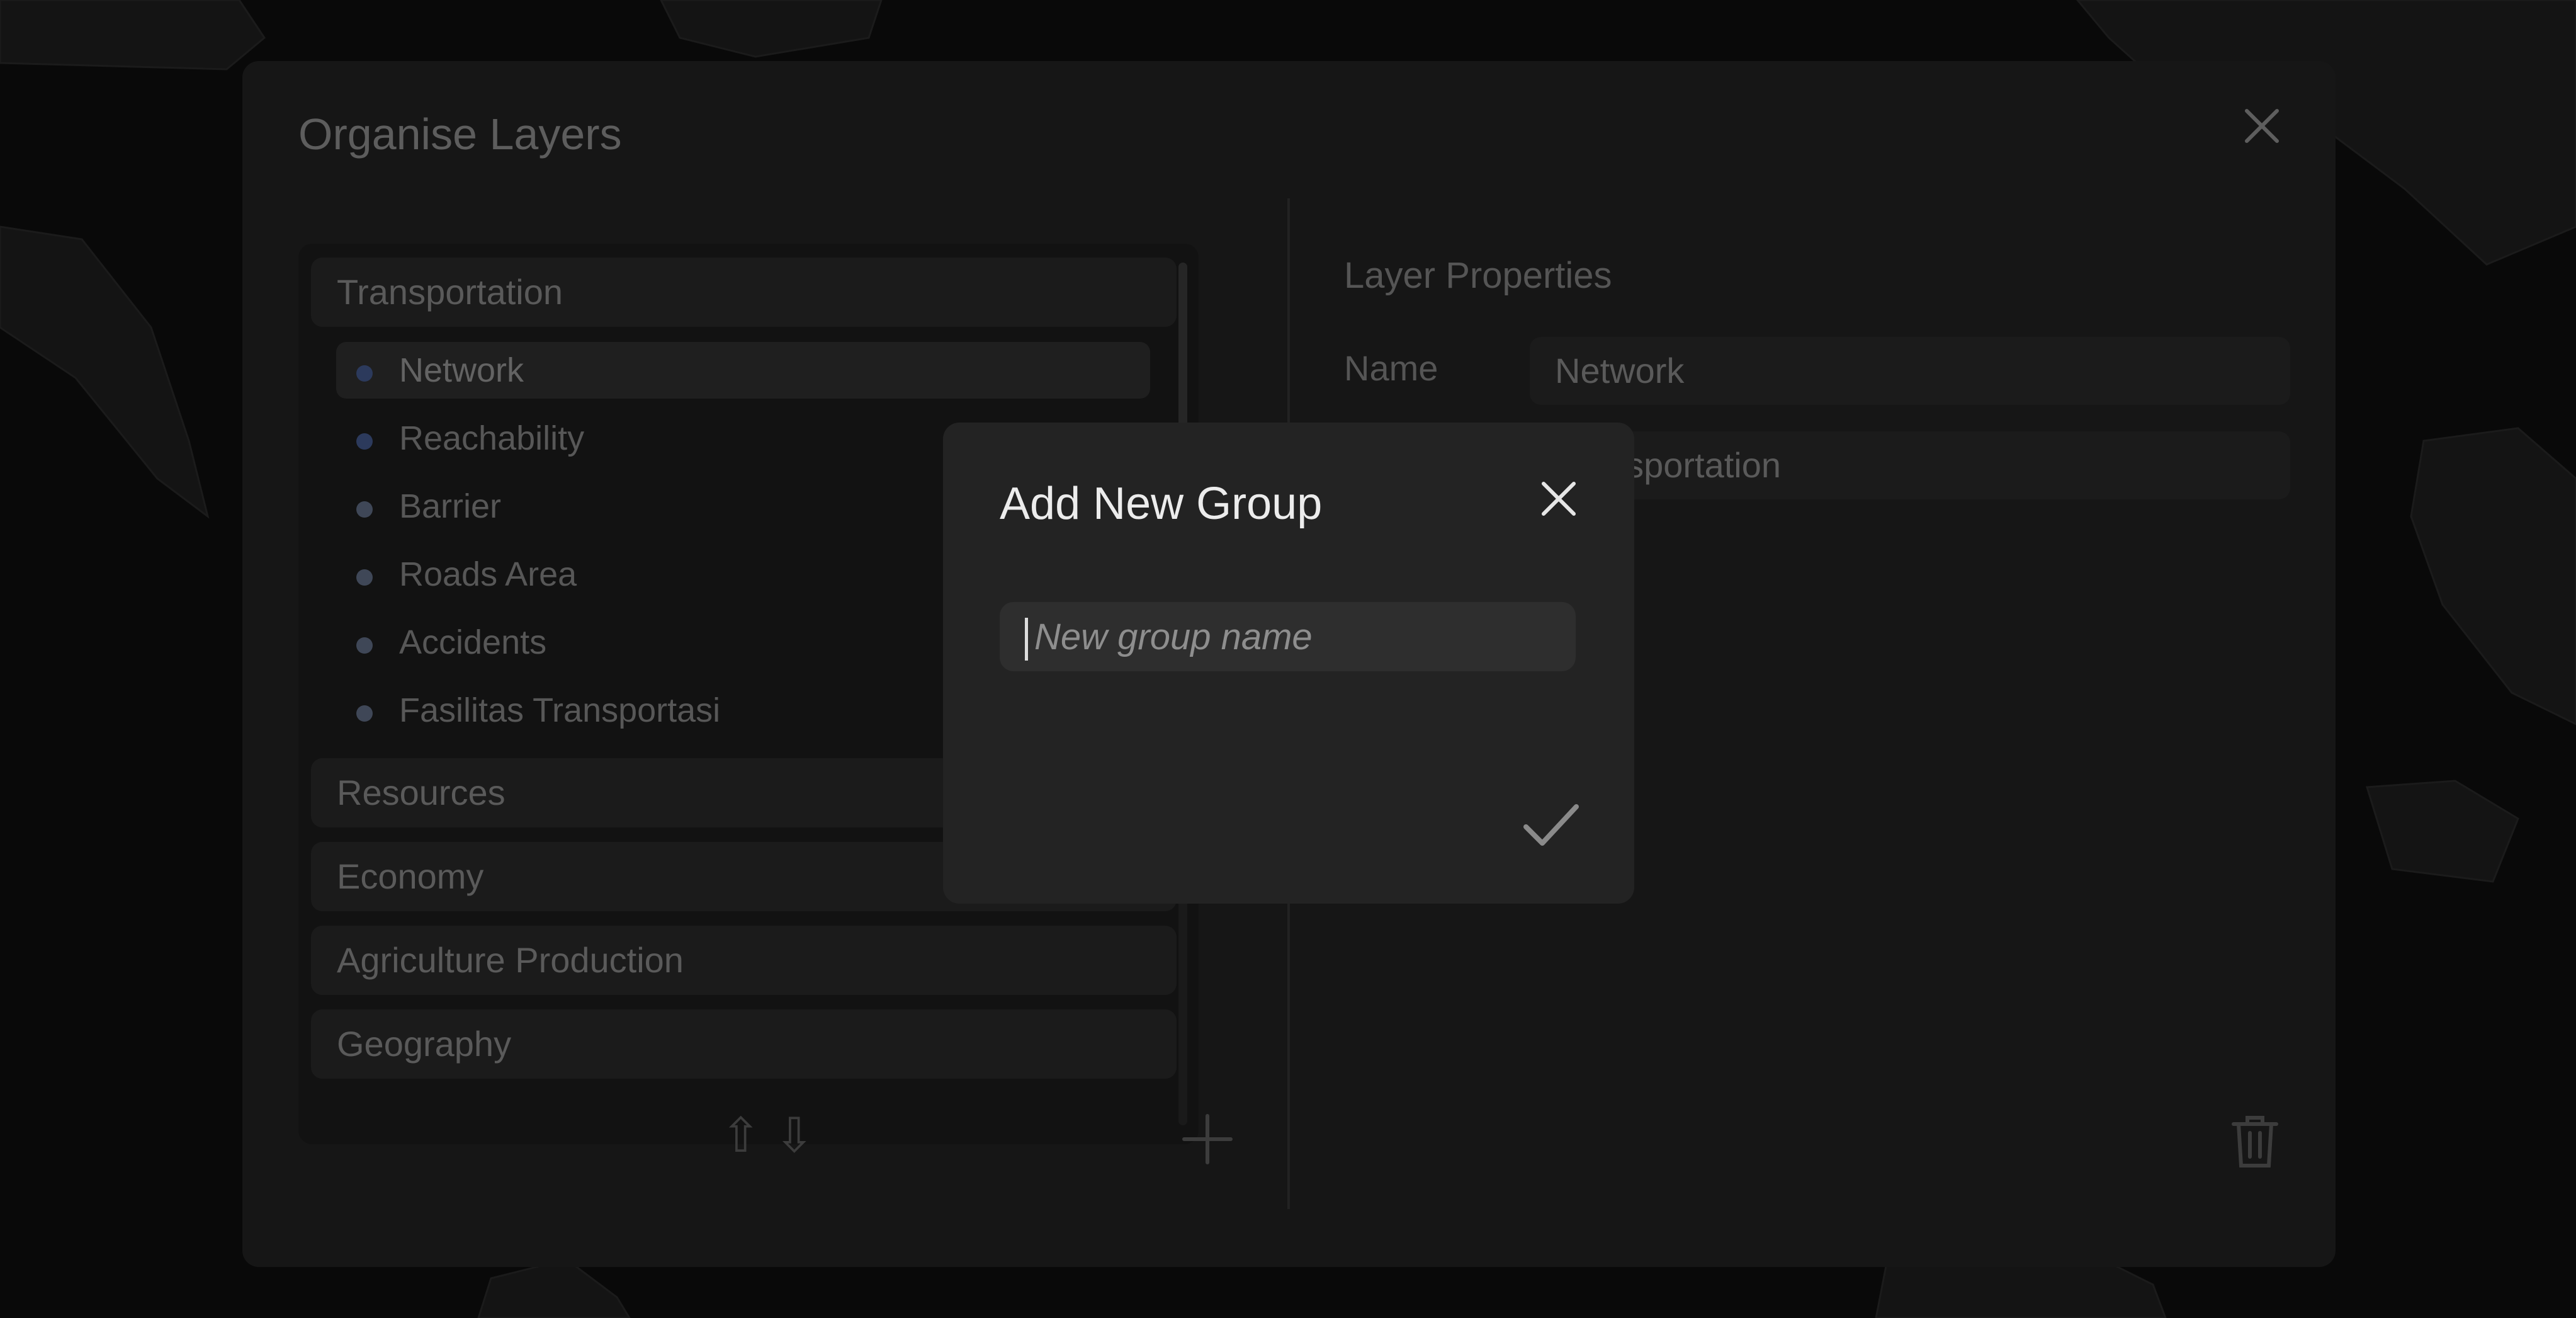 The image size is (2576, 1318). What do you see at coordinates (1478, 275) in the screenshot?
I see `layer-properties-title: Layer Properties` at bounding box center [1478, 275].